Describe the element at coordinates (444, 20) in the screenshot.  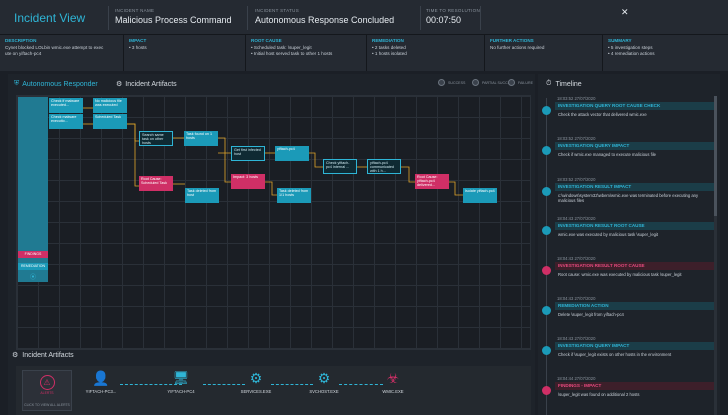
I see `ttr-value: 00:07:50` at that location.